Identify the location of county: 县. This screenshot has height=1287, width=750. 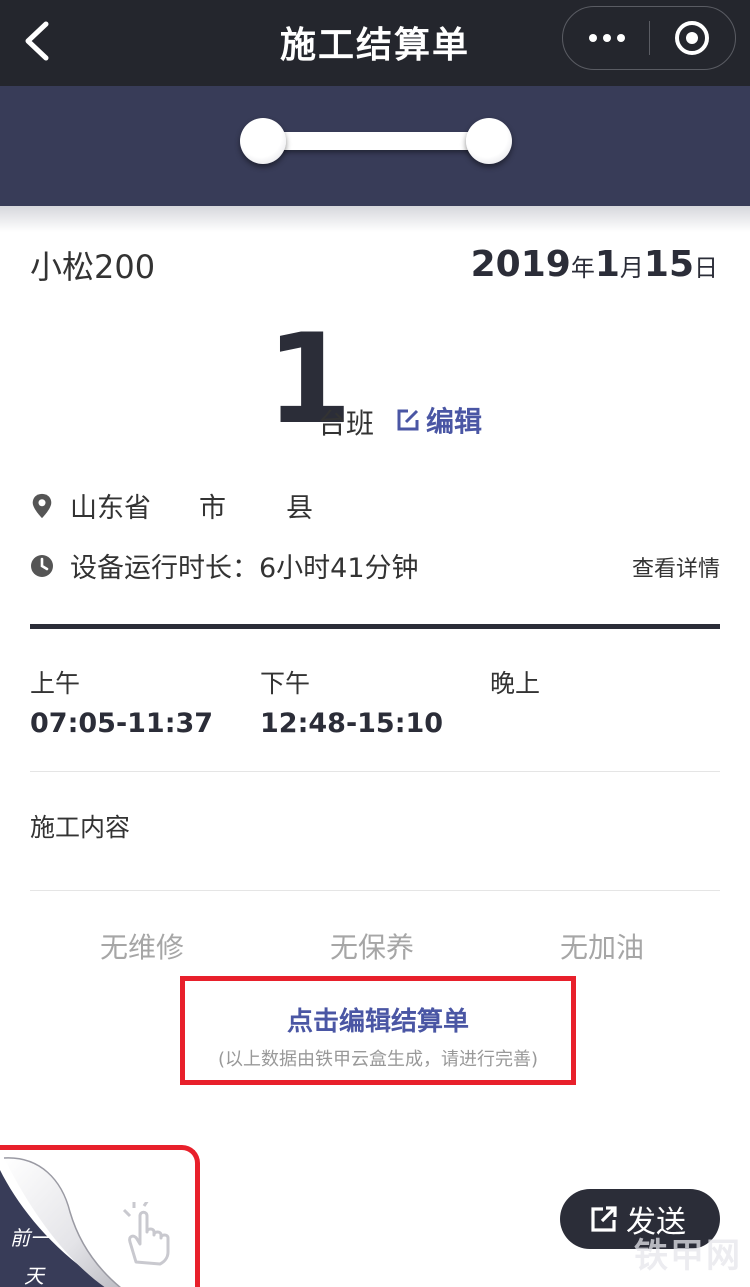
(299, 508).